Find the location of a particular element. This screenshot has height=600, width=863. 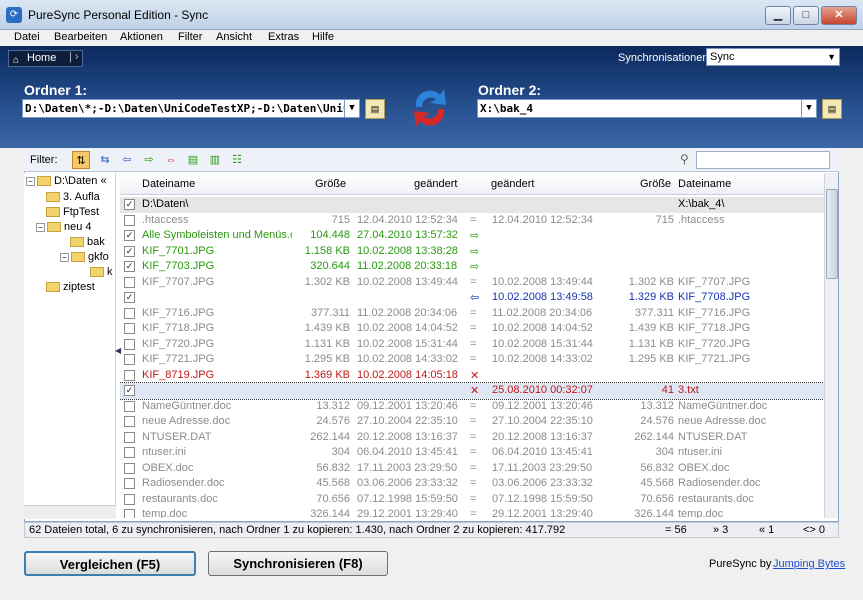

col-filename-right: Dateiname is located at coordinates (704, 184).